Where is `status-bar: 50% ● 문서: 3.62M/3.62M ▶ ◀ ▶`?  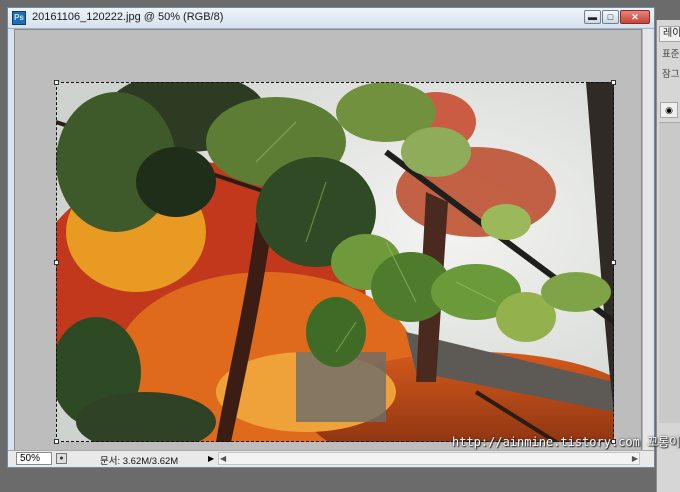 status-bar: 50% ● 문서: 3.62M/3.62M ▶ ◀ ▶ is located at coordinates (331, 458).